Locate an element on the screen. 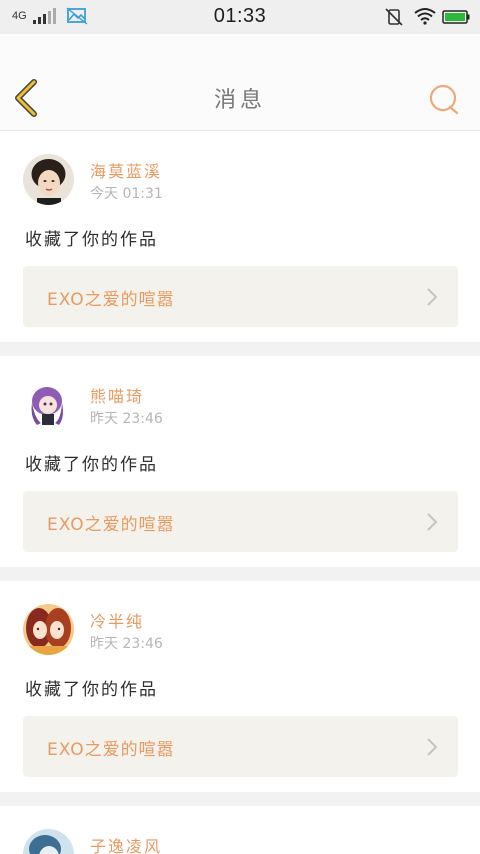 The width and height of the screenshot is (480, 854). app-header: 消息 is located at coordinates (240, 82).